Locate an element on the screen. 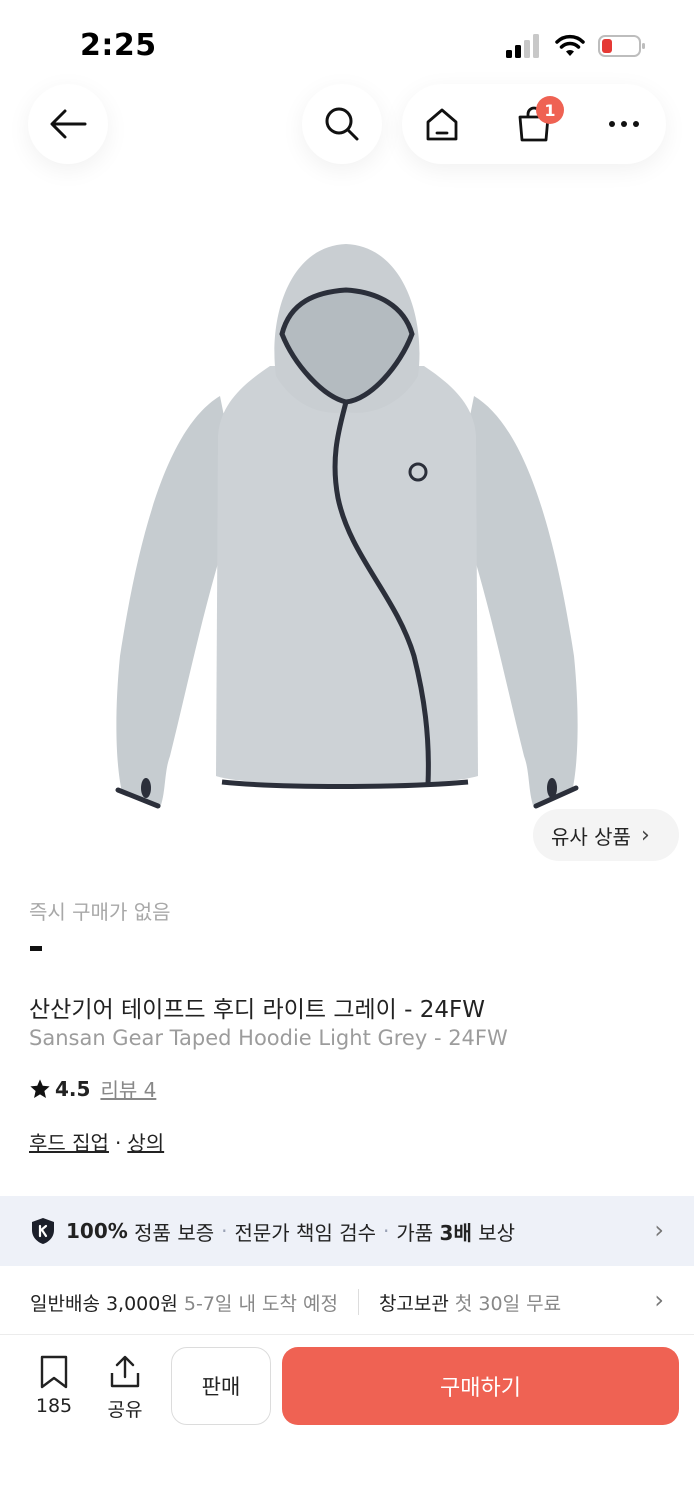  share-button: 공유 is located at coordinates (125, 1388).